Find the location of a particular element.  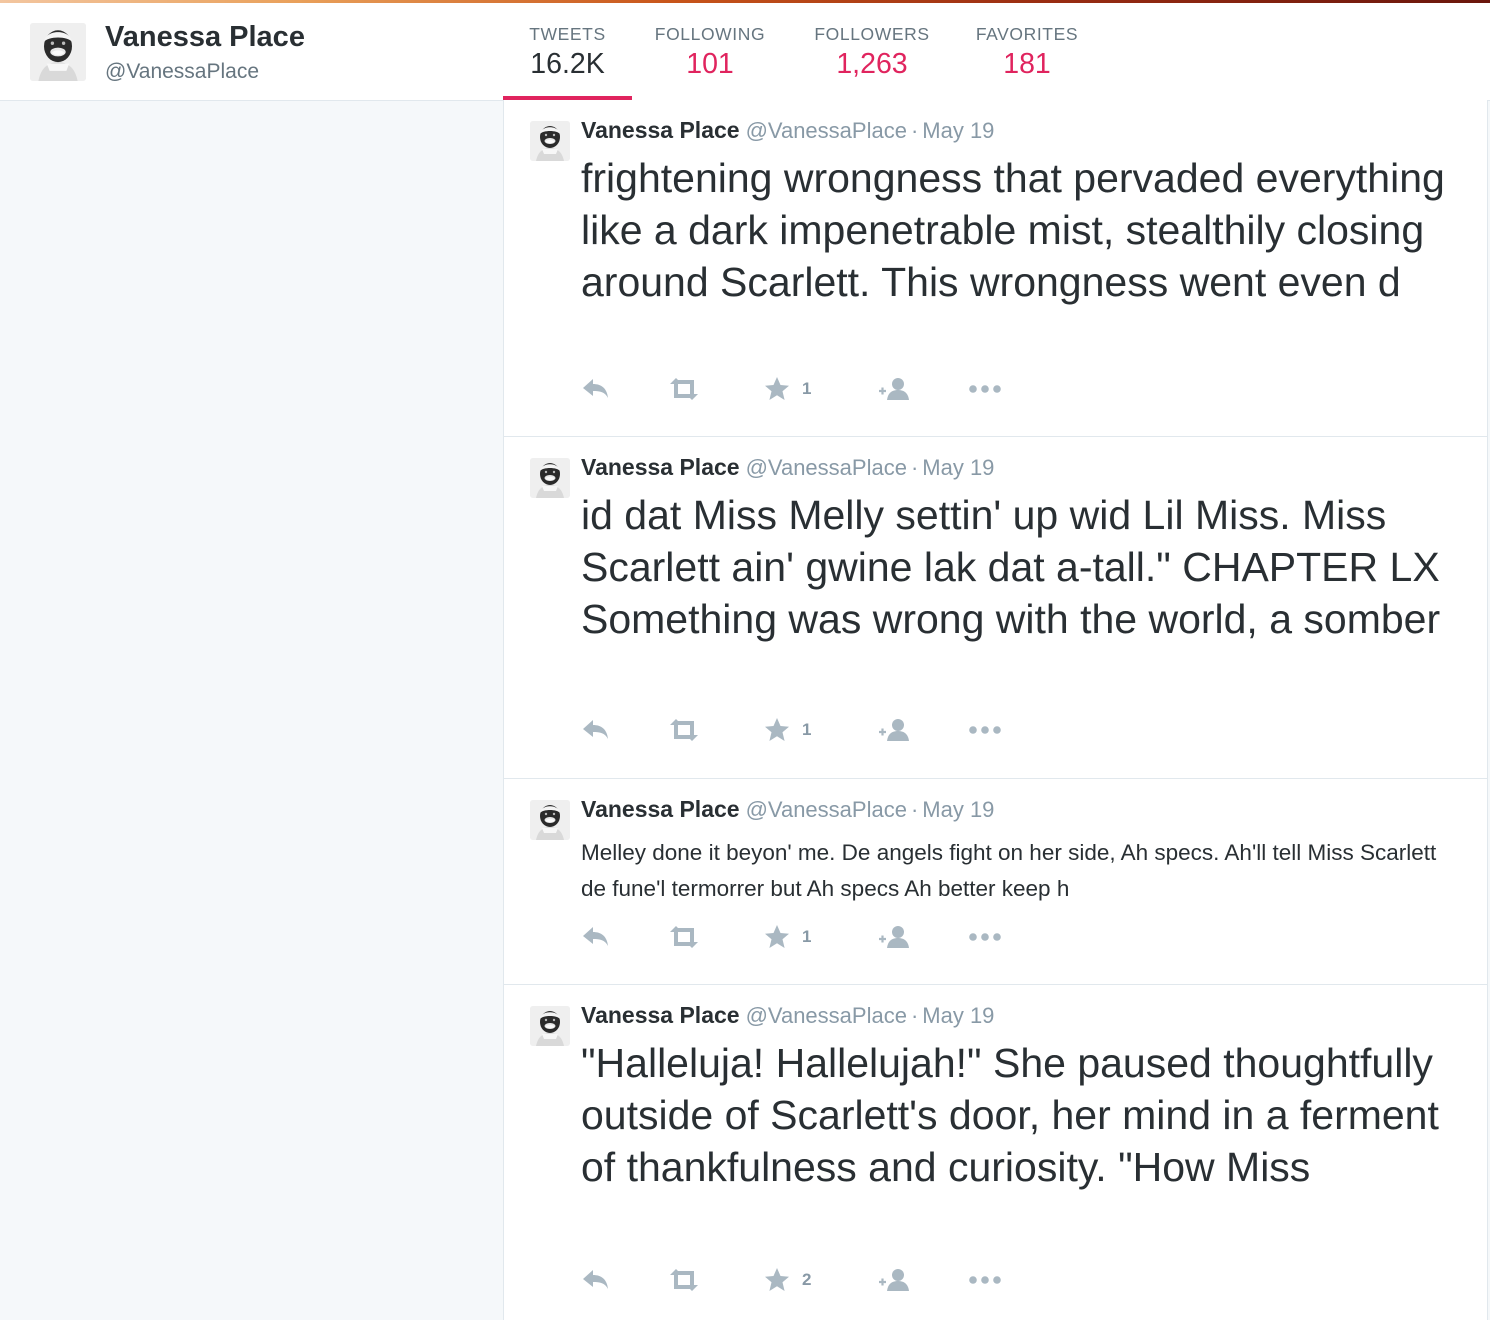

stat-value: 101 is located at coordinates (710, 64).